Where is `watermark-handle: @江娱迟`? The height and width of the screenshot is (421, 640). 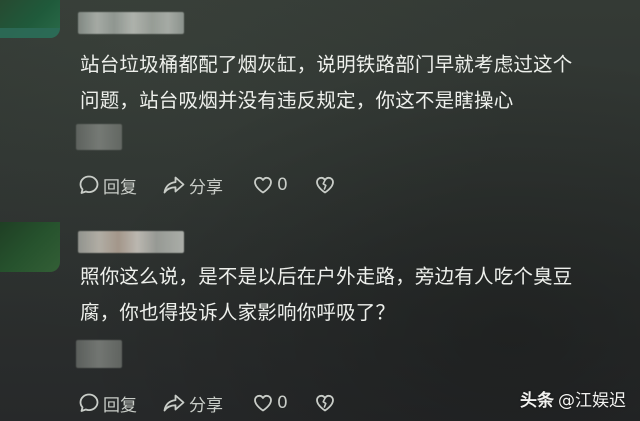 watermark-handle: @江娱迟 is located at coordinates (592, 401).